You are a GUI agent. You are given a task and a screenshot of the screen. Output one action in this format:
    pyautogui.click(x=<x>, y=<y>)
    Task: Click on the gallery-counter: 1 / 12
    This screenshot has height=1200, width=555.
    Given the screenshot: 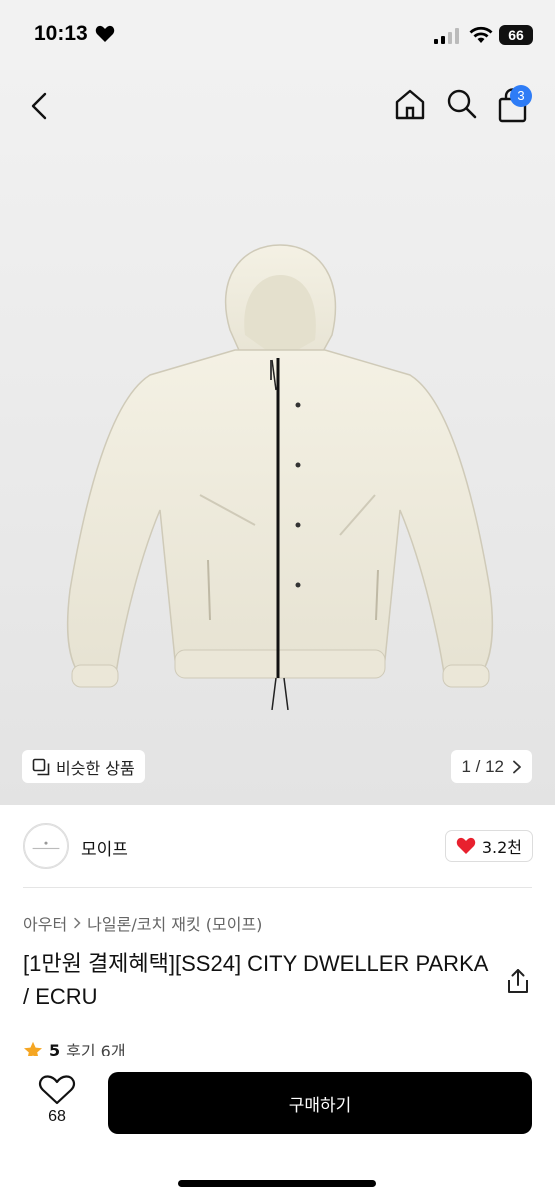 What is the action you would take?
    pyautogui.click(x=482, y=766)
    